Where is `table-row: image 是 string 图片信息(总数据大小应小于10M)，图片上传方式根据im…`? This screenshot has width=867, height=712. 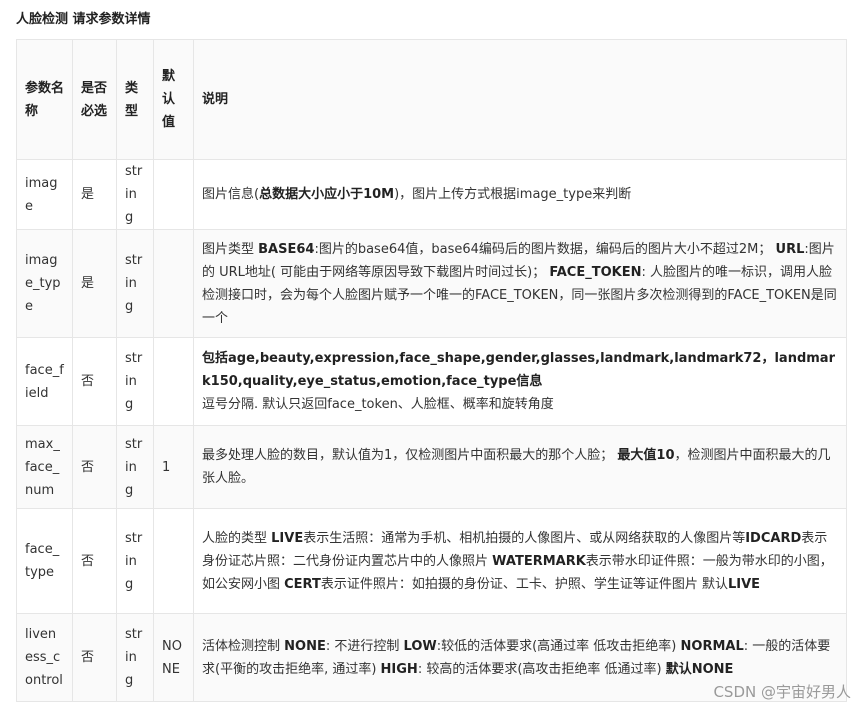 table-row: image 是 string 图片信息(总数据大小应小于10M)，图片上传方式根据im… is located at coordinates (431, 194).